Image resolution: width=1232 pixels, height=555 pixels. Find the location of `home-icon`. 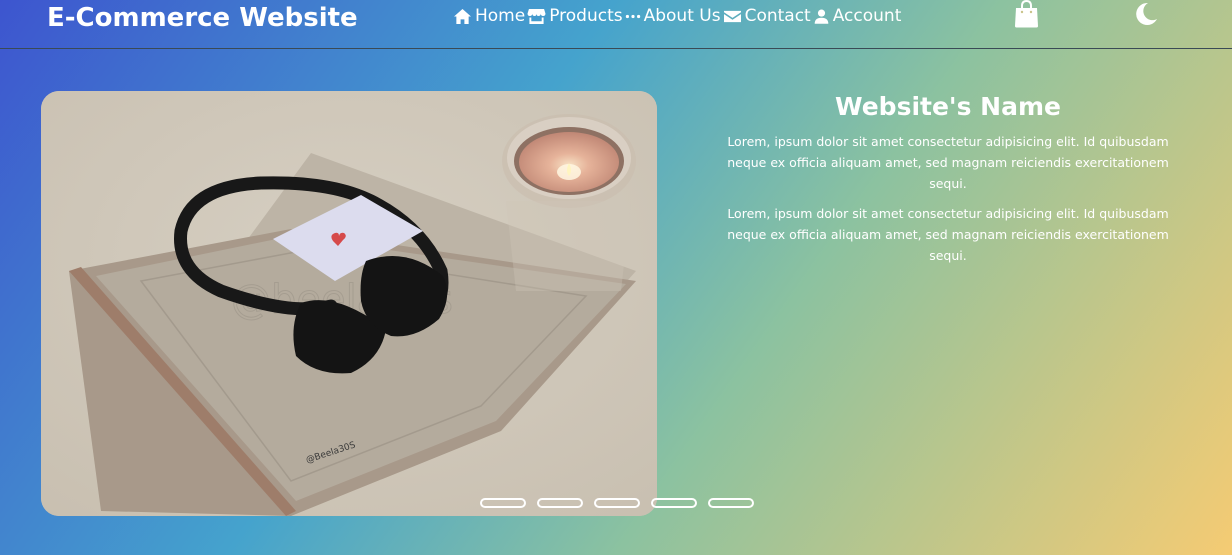

home-icon is located at coordinates (462, 16).